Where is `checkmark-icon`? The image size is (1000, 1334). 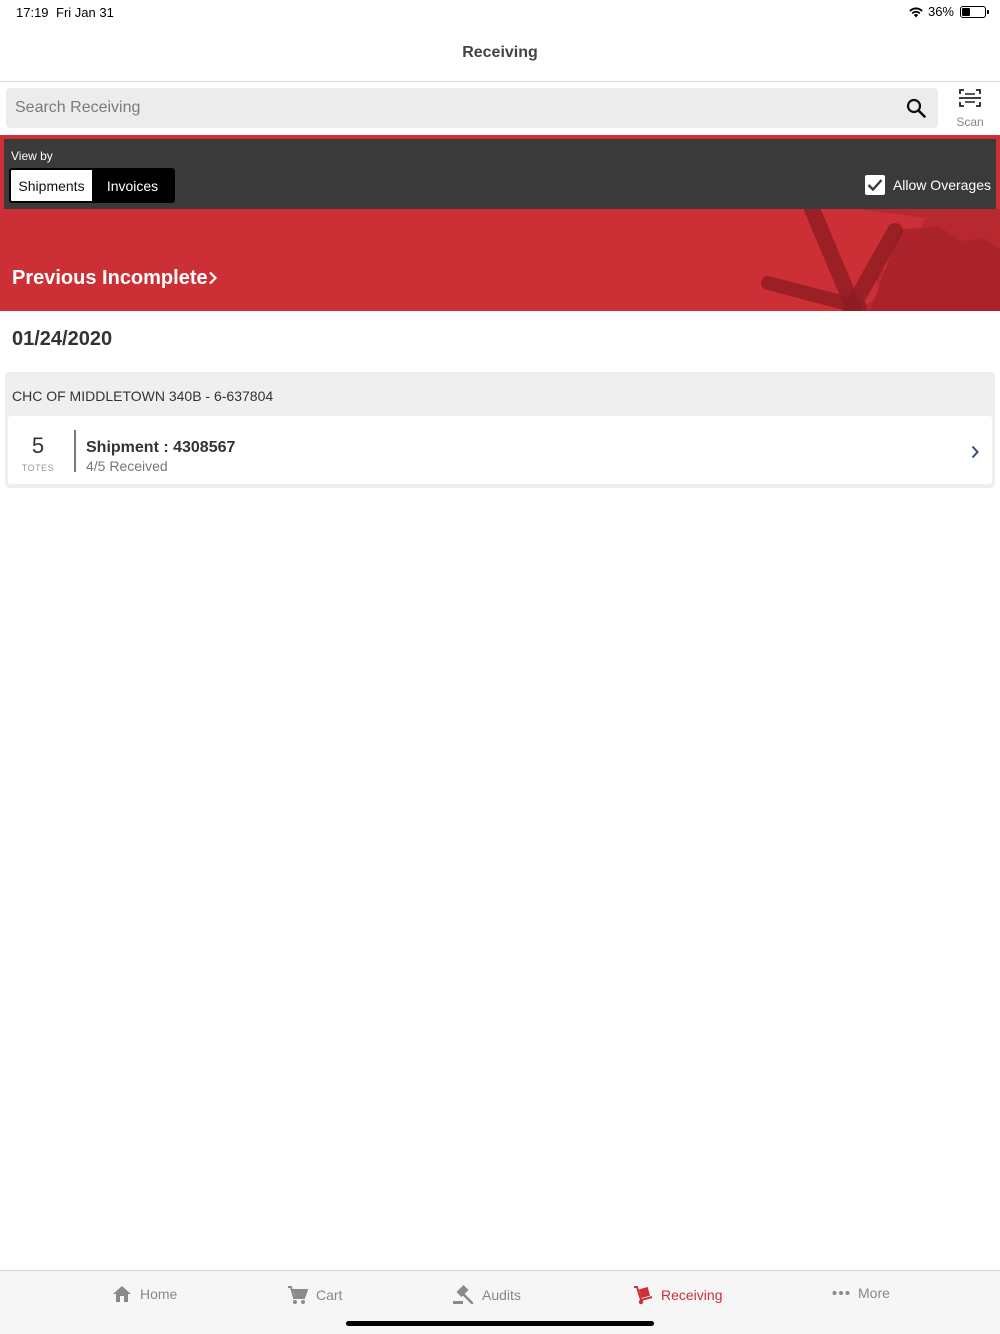
checkmark-icon is located at coordinates (875, 185).